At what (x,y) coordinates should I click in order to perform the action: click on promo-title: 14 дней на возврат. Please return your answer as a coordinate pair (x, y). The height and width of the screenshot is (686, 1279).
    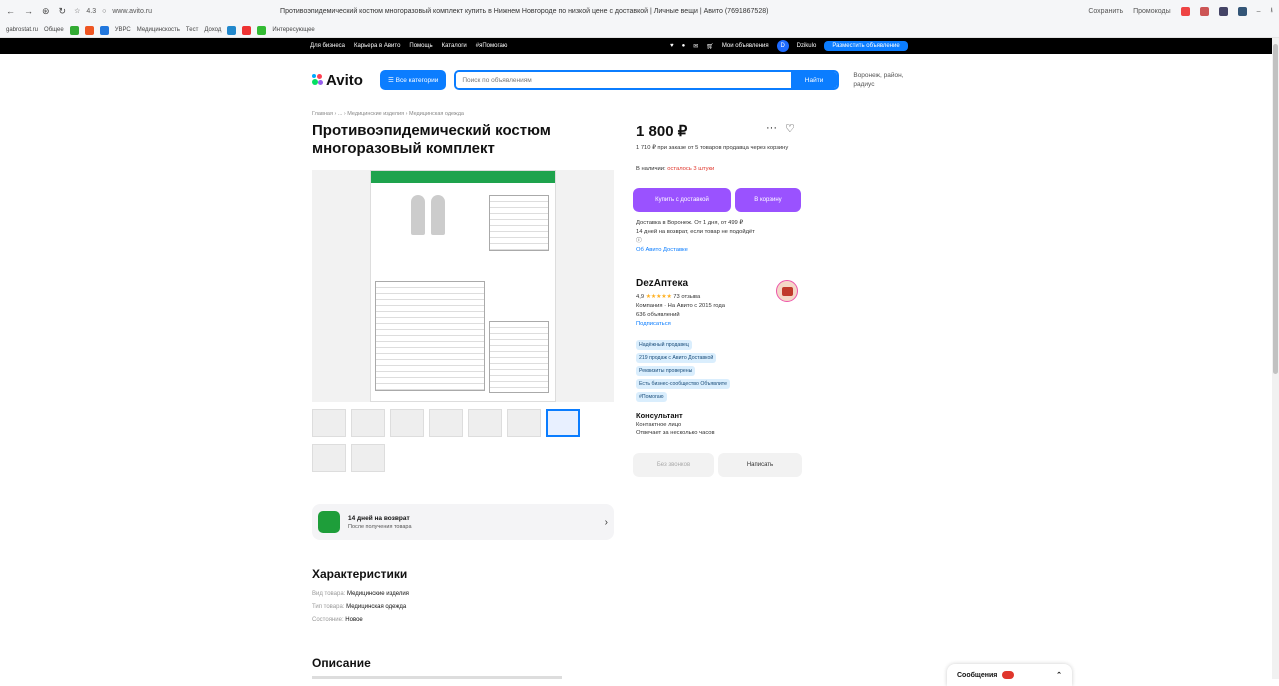
    Looking at the image, I should click on (379, 518).